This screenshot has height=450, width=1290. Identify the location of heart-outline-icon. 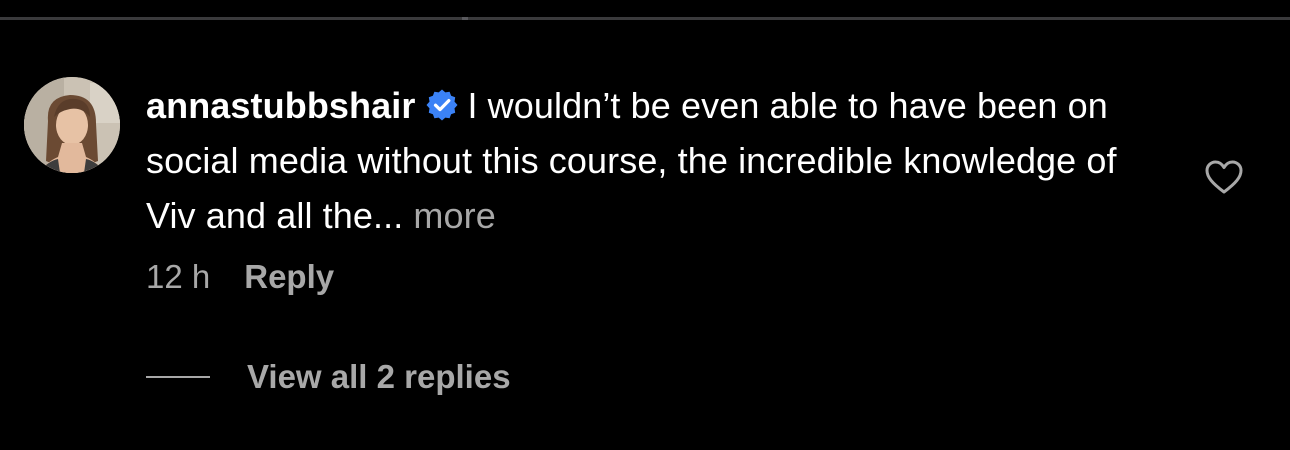
(1224, 177).